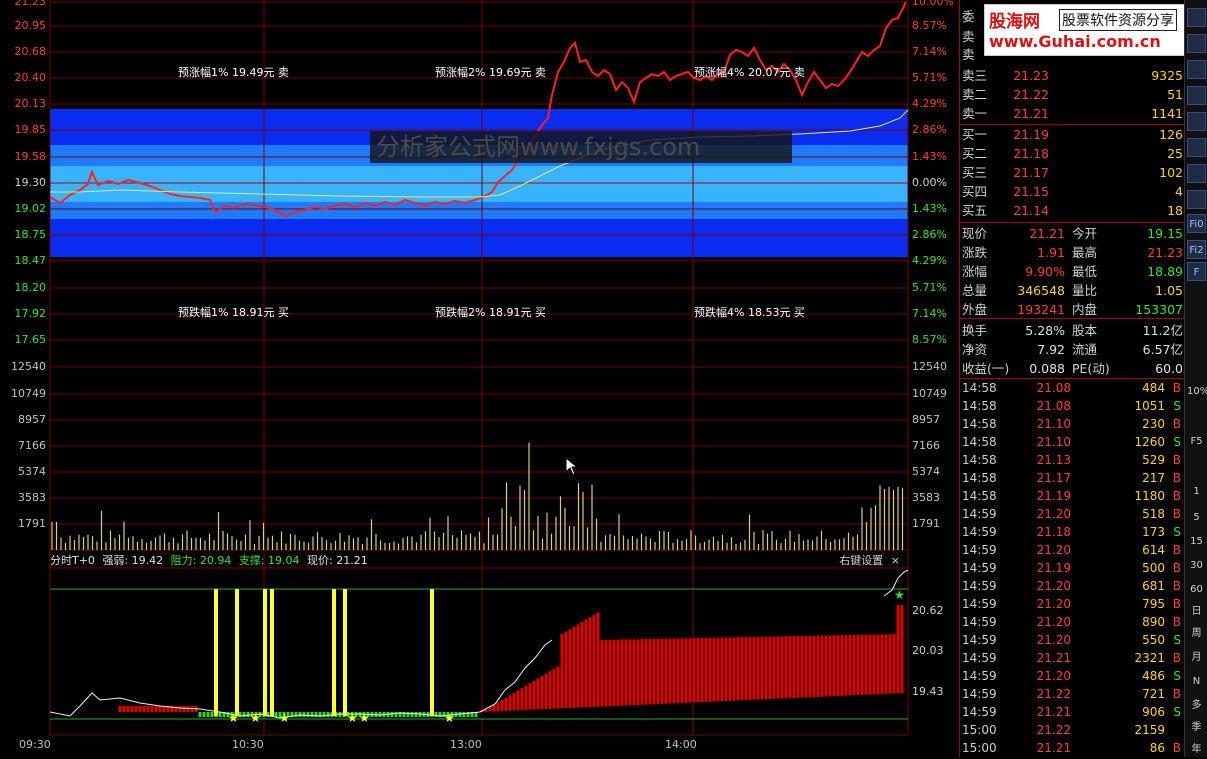 This screenshot has width=1207, height=759. What do you see at coordinates (1072, 406) in the screenshot?
I see `trade-tick: 14:58 21.08 1051 S` at bounding box center [1072, 406].